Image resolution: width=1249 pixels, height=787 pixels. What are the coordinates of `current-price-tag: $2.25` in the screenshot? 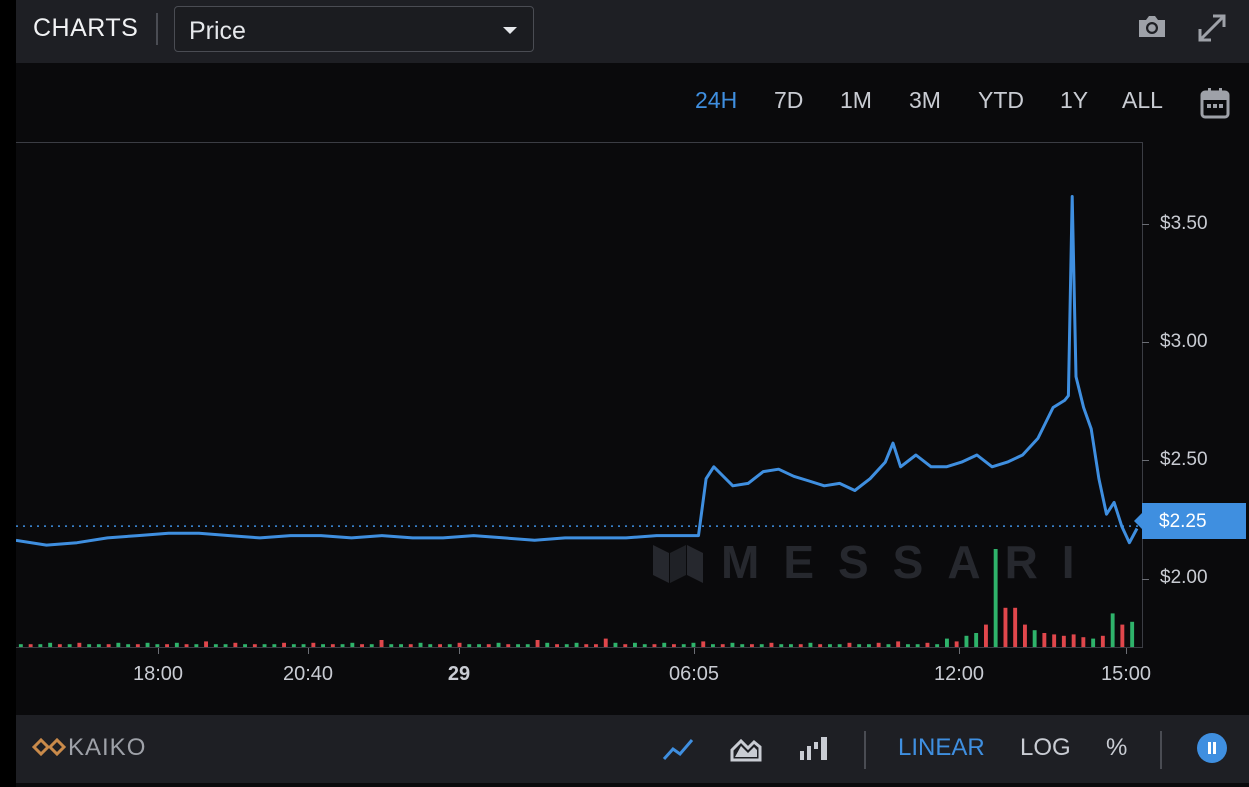 It's located at (1190, 521).